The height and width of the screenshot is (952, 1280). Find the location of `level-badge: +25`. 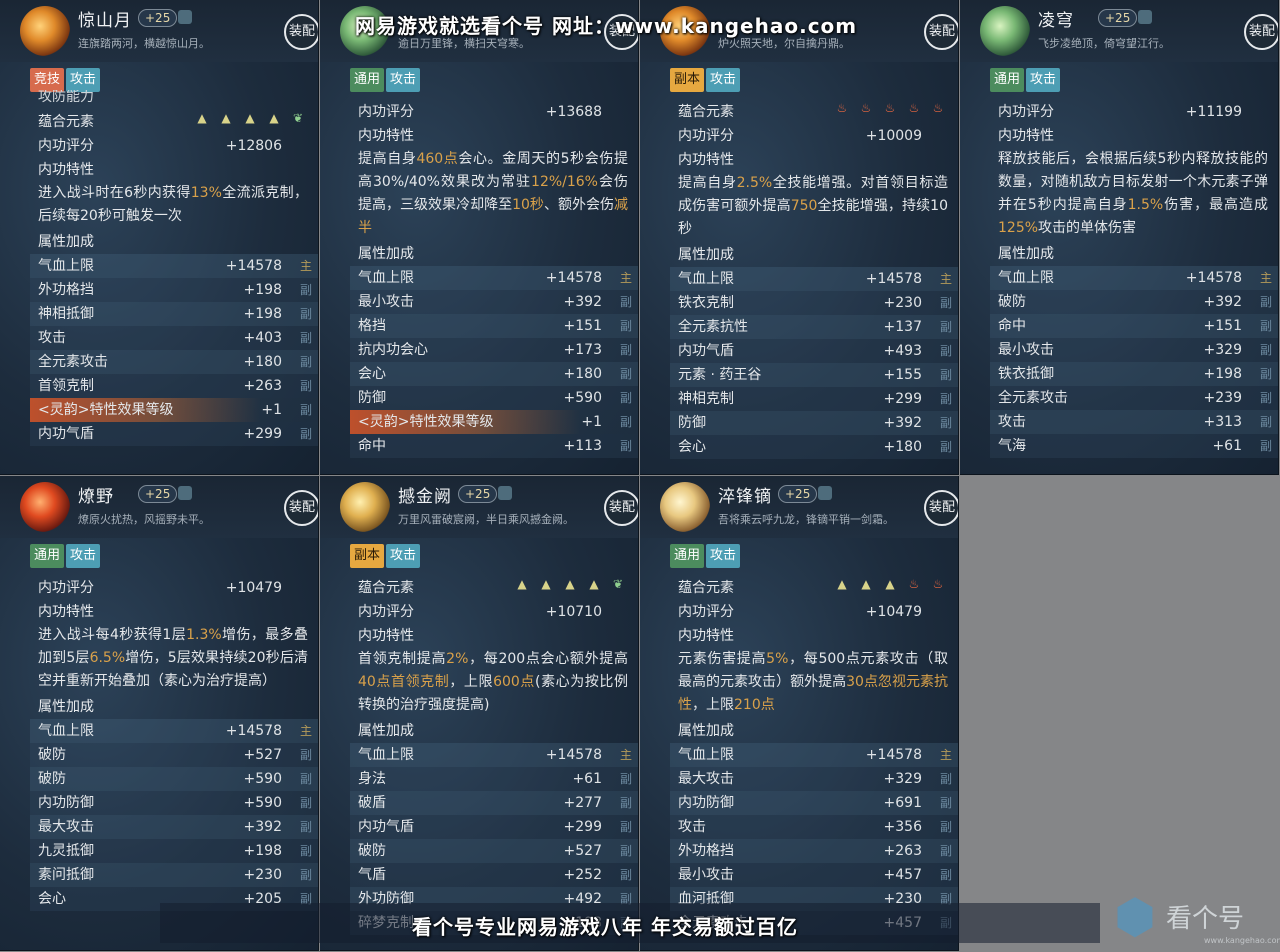

level-badge: +25 is located at coordinates (478, 494).